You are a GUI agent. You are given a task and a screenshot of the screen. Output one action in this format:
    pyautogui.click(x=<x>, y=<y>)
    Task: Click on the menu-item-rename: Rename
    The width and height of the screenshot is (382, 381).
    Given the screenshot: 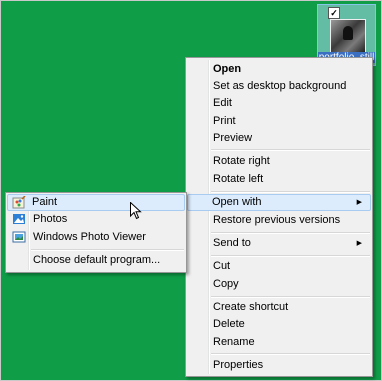 What is the action you would take?
    pyautogui.click(x=279, y=342)
    